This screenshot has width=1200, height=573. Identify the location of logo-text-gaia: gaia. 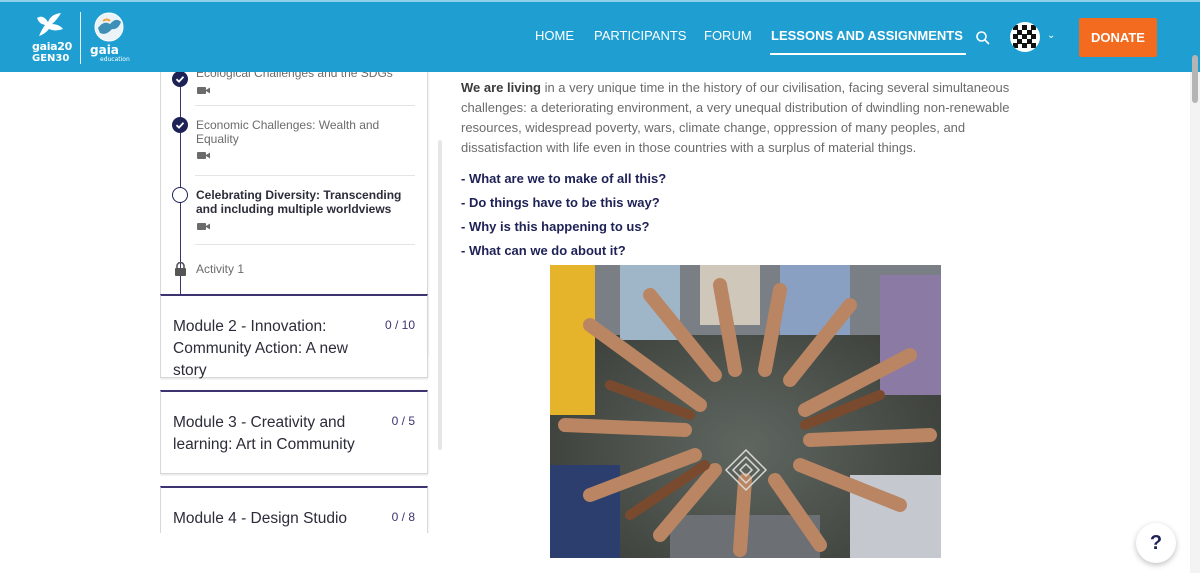
(104, 50).